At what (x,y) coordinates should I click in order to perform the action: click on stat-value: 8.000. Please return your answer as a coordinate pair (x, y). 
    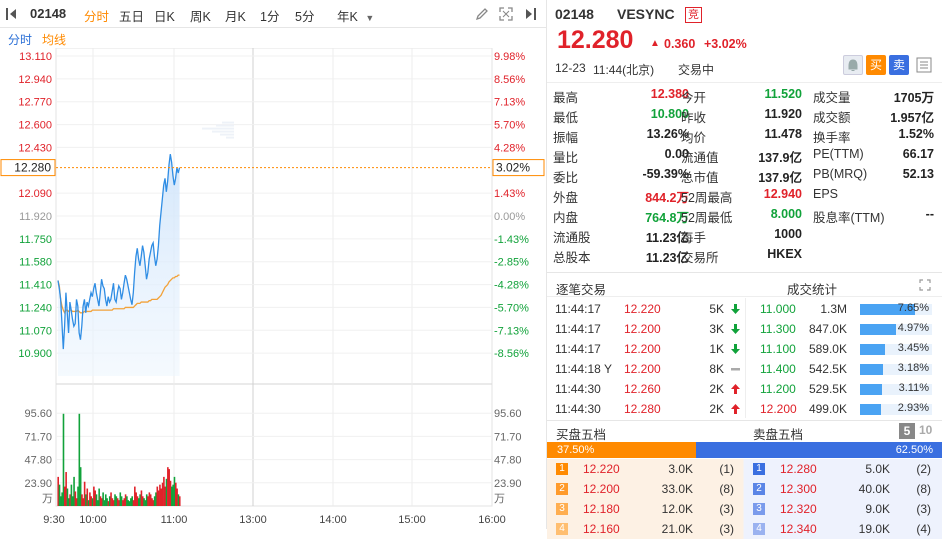
    Looking at the image, I should click on (786, 214).